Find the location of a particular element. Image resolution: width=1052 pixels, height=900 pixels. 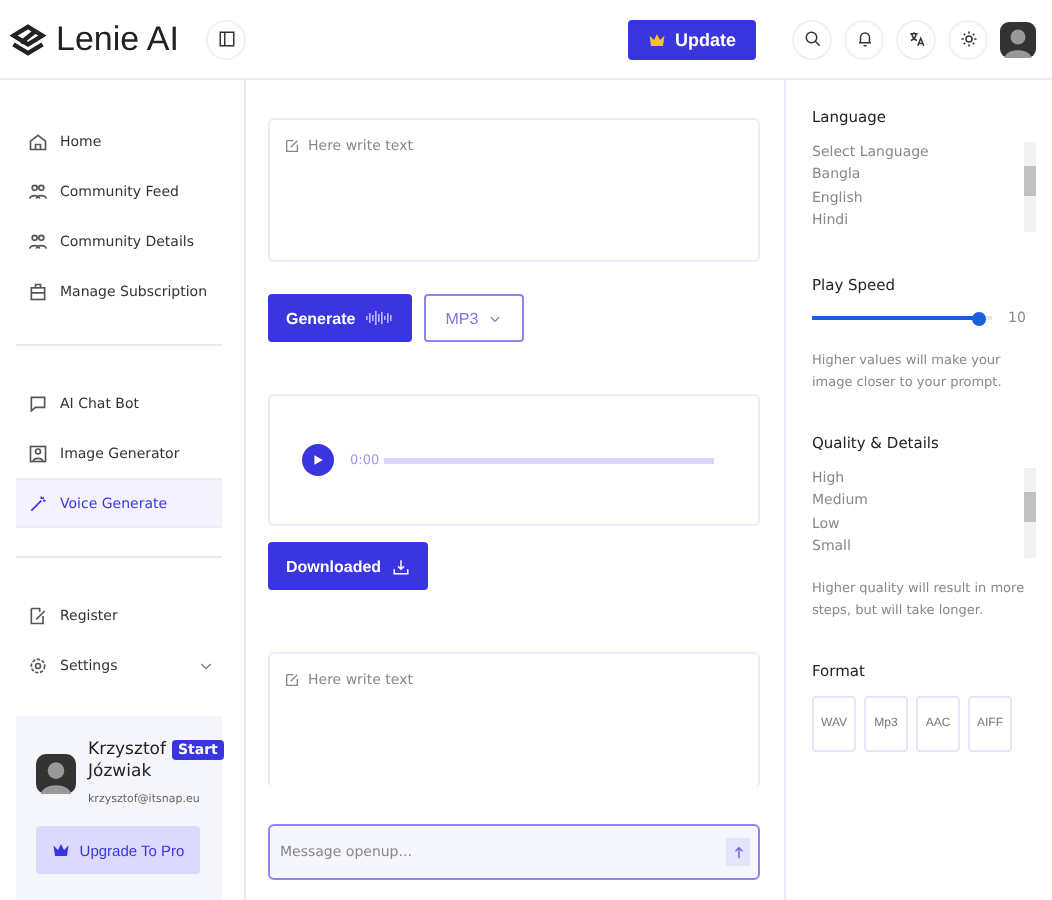

slider-thumb is located at coordinates (979, 318).